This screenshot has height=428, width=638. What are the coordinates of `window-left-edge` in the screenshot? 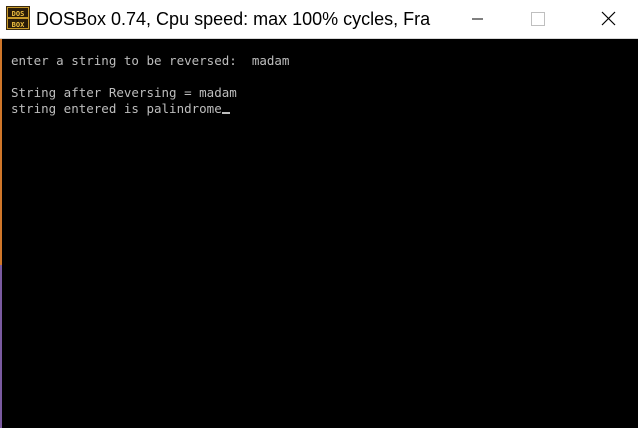 It's located at (1, 233).